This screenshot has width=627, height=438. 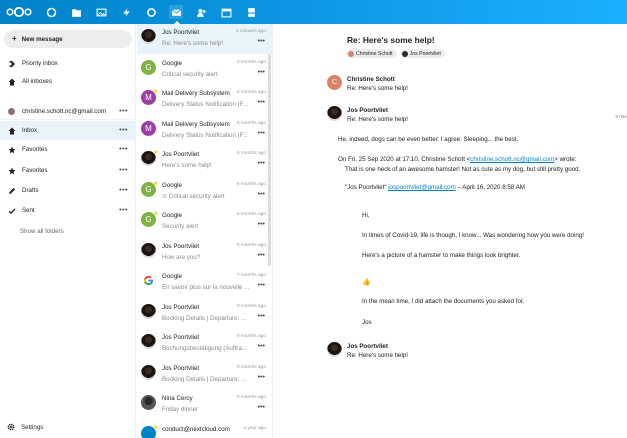 What do you see at coordinates (512, 159) in the screenshot?
I see `email-link: christine.schott.nc@gmail.com` at bounding box center [512, 159].